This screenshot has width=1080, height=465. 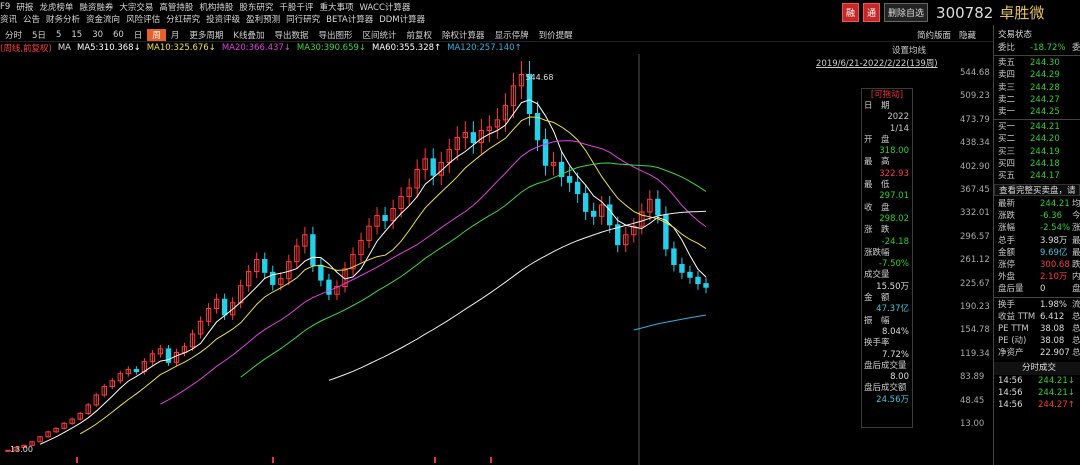 What do you see at coordinates (380, 35) in the screenshot?
I see `period-tab: 区间统计` at bounding box center [380, 35].